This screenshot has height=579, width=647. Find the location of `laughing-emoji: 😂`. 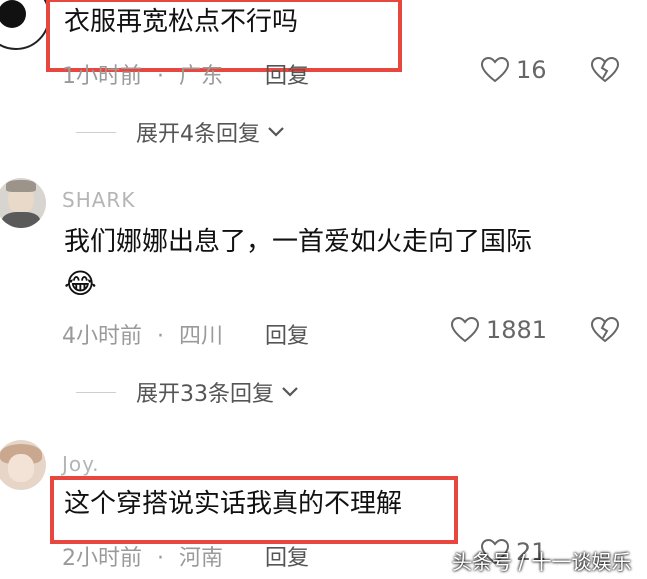

laughing-emoji: 😂 is located at coordinates (80, 283).